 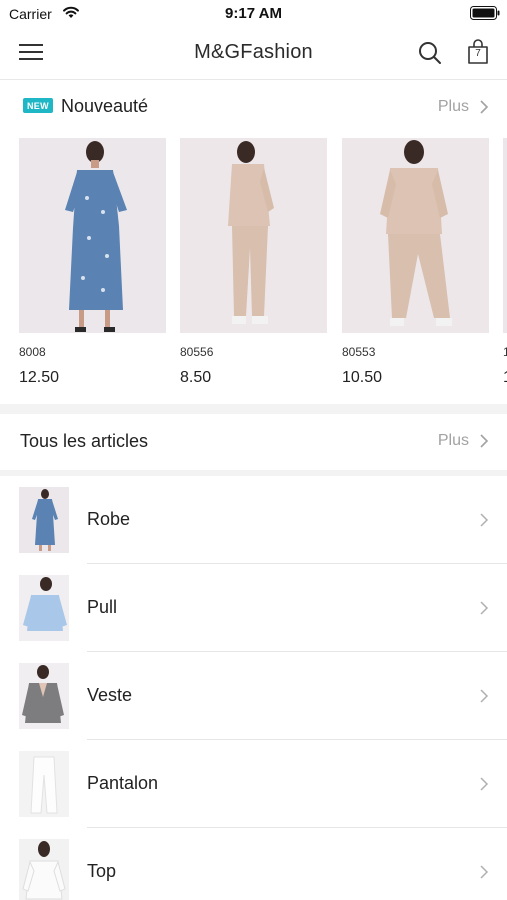 I want to click on product-price: 10.50, so click(x=362, y=377).